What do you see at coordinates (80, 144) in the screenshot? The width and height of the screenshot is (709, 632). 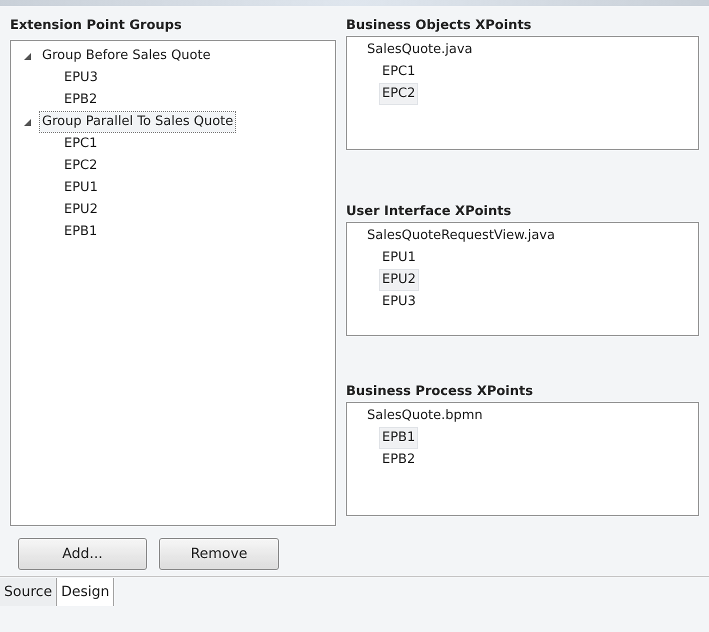 I see `tree-item: EPC1` at bounding box center [80, 144].